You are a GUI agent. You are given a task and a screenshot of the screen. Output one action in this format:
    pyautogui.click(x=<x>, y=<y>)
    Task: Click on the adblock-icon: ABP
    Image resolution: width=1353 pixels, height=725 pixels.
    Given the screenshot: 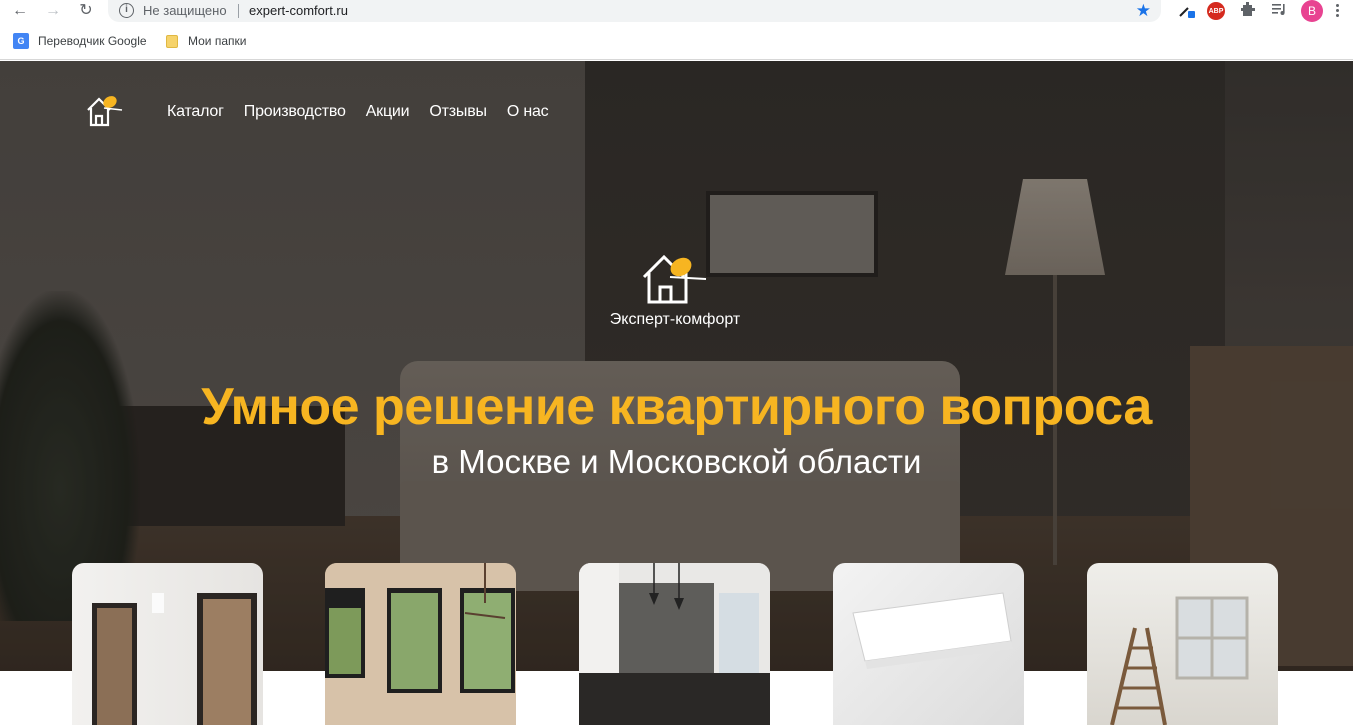 What is the action you would take?
    pyautogui.click(x=1216, y=11)
    